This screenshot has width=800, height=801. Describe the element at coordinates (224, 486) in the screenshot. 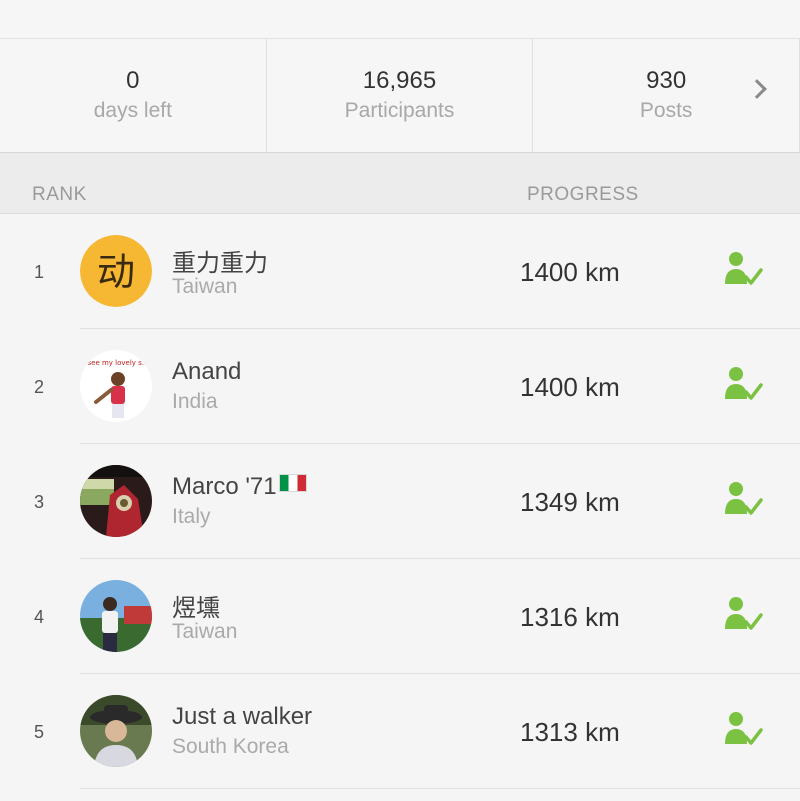

I see `user-name-text: Marco '71` at that location.